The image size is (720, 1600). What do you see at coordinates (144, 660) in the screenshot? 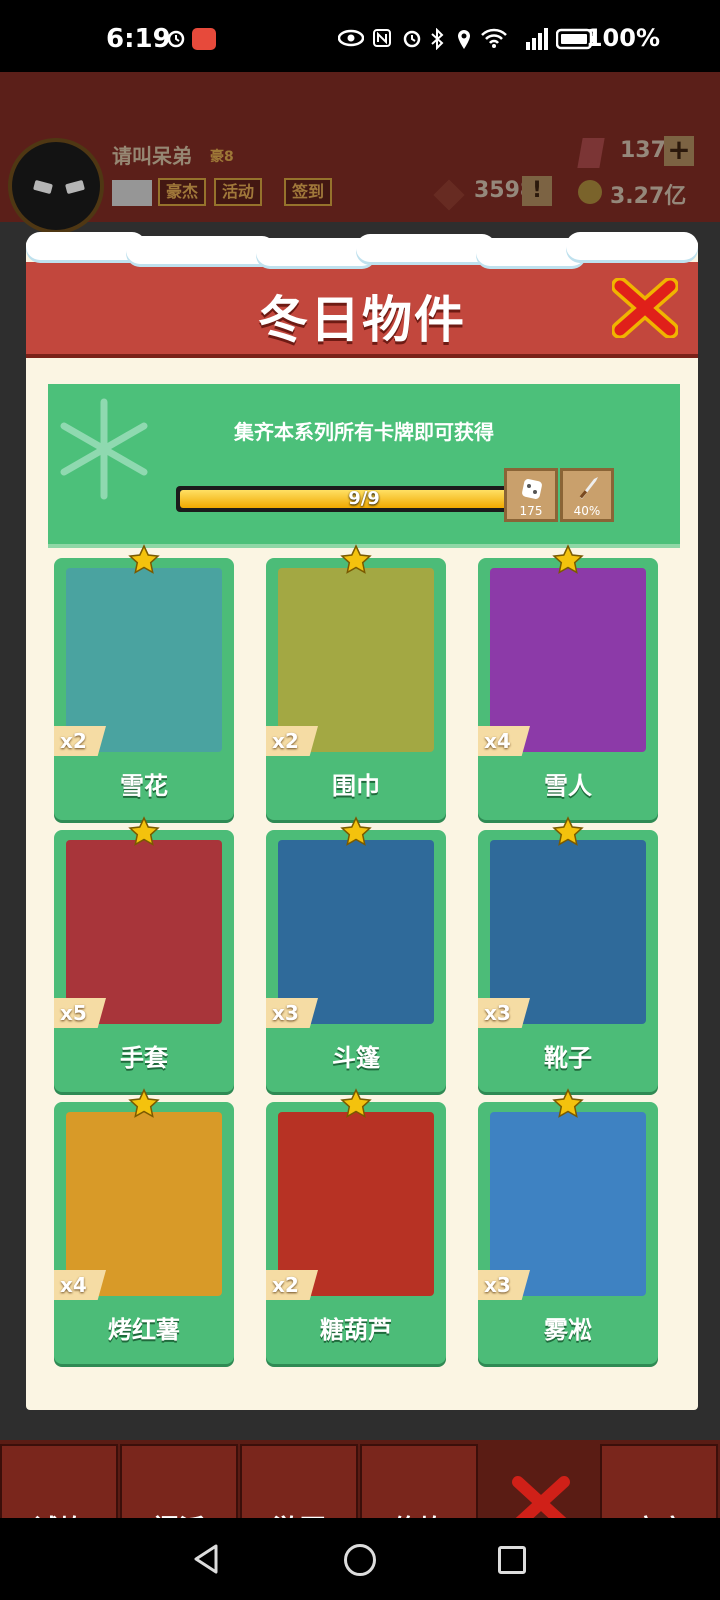
I see `snowflake-art` at bounding box center [144, 660].